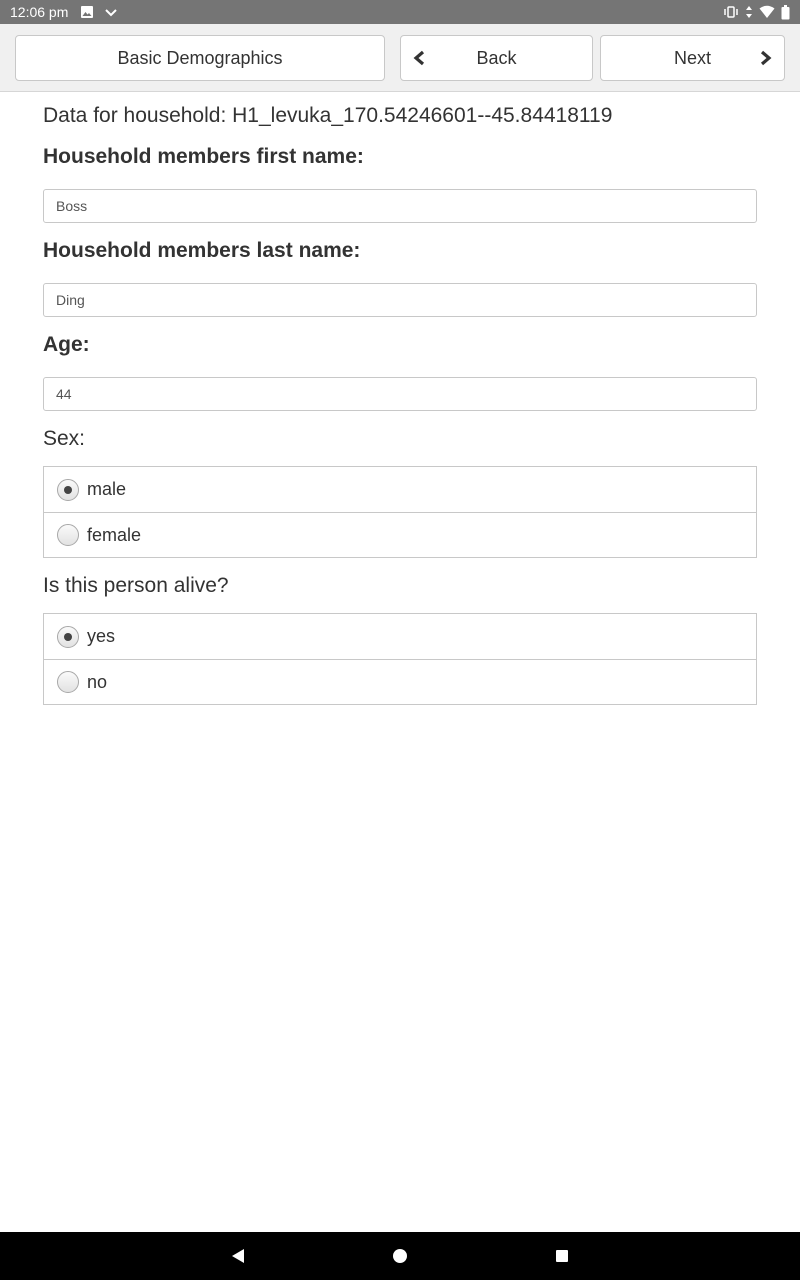 The image size is (800, 1280). I want to click on next-button-label: Next, so click(692, 57).